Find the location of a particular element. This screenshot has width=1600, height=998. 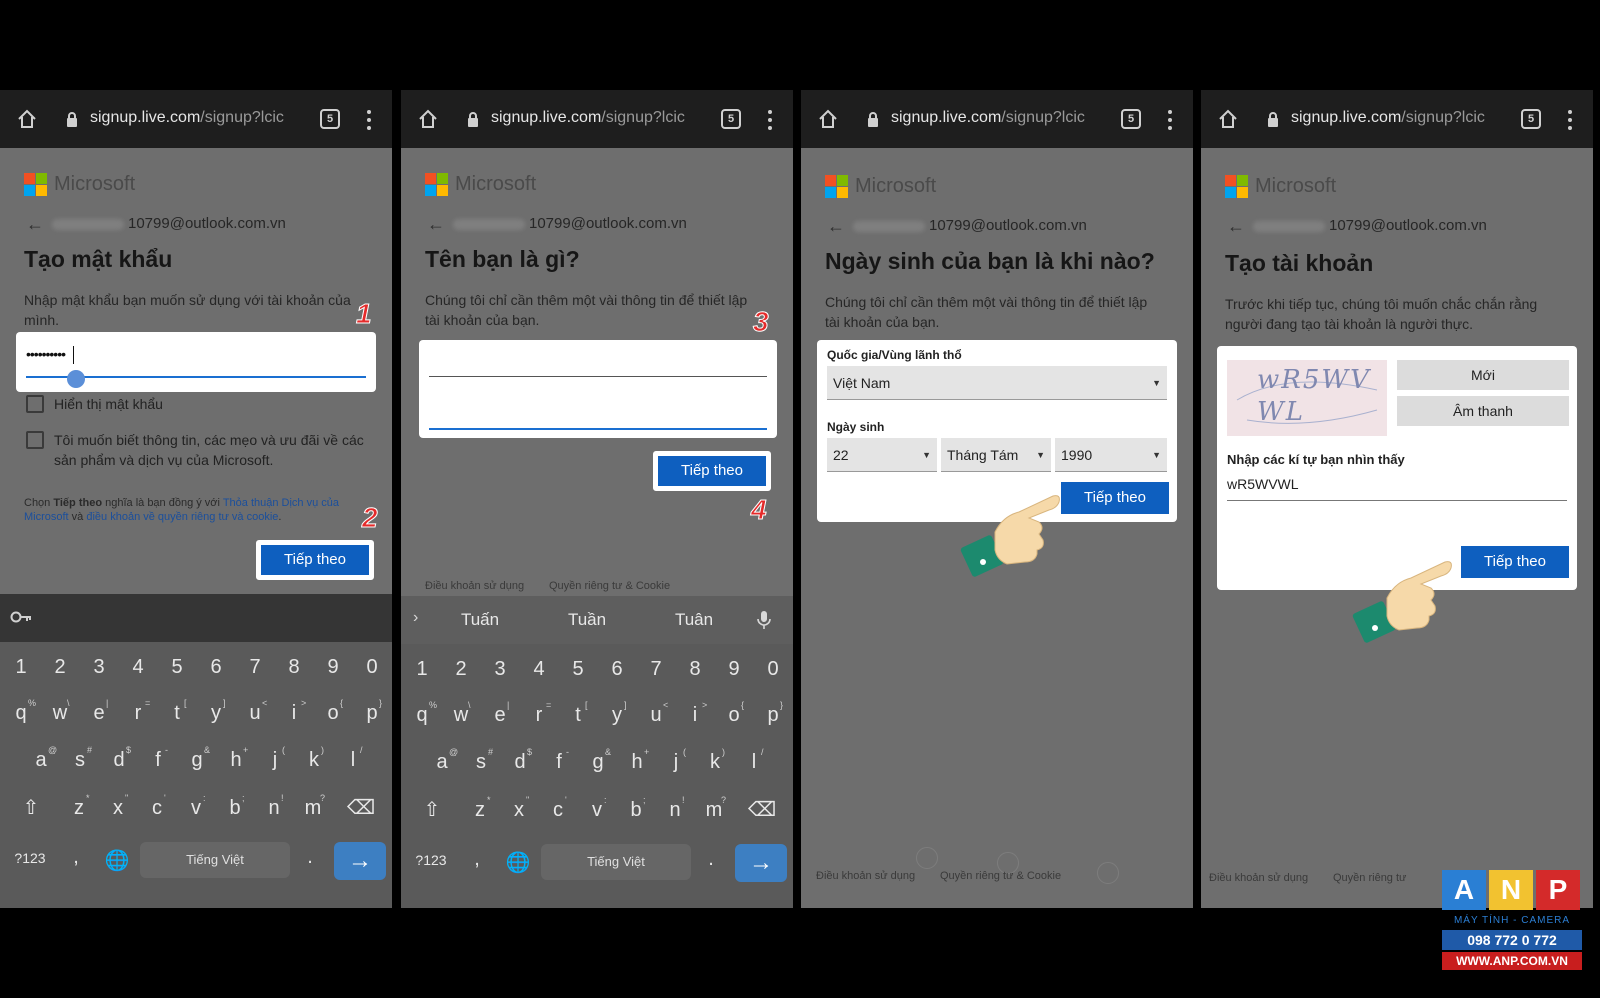

audio-captcha-button: Âm thanh is located at coordinates (1483, 411).